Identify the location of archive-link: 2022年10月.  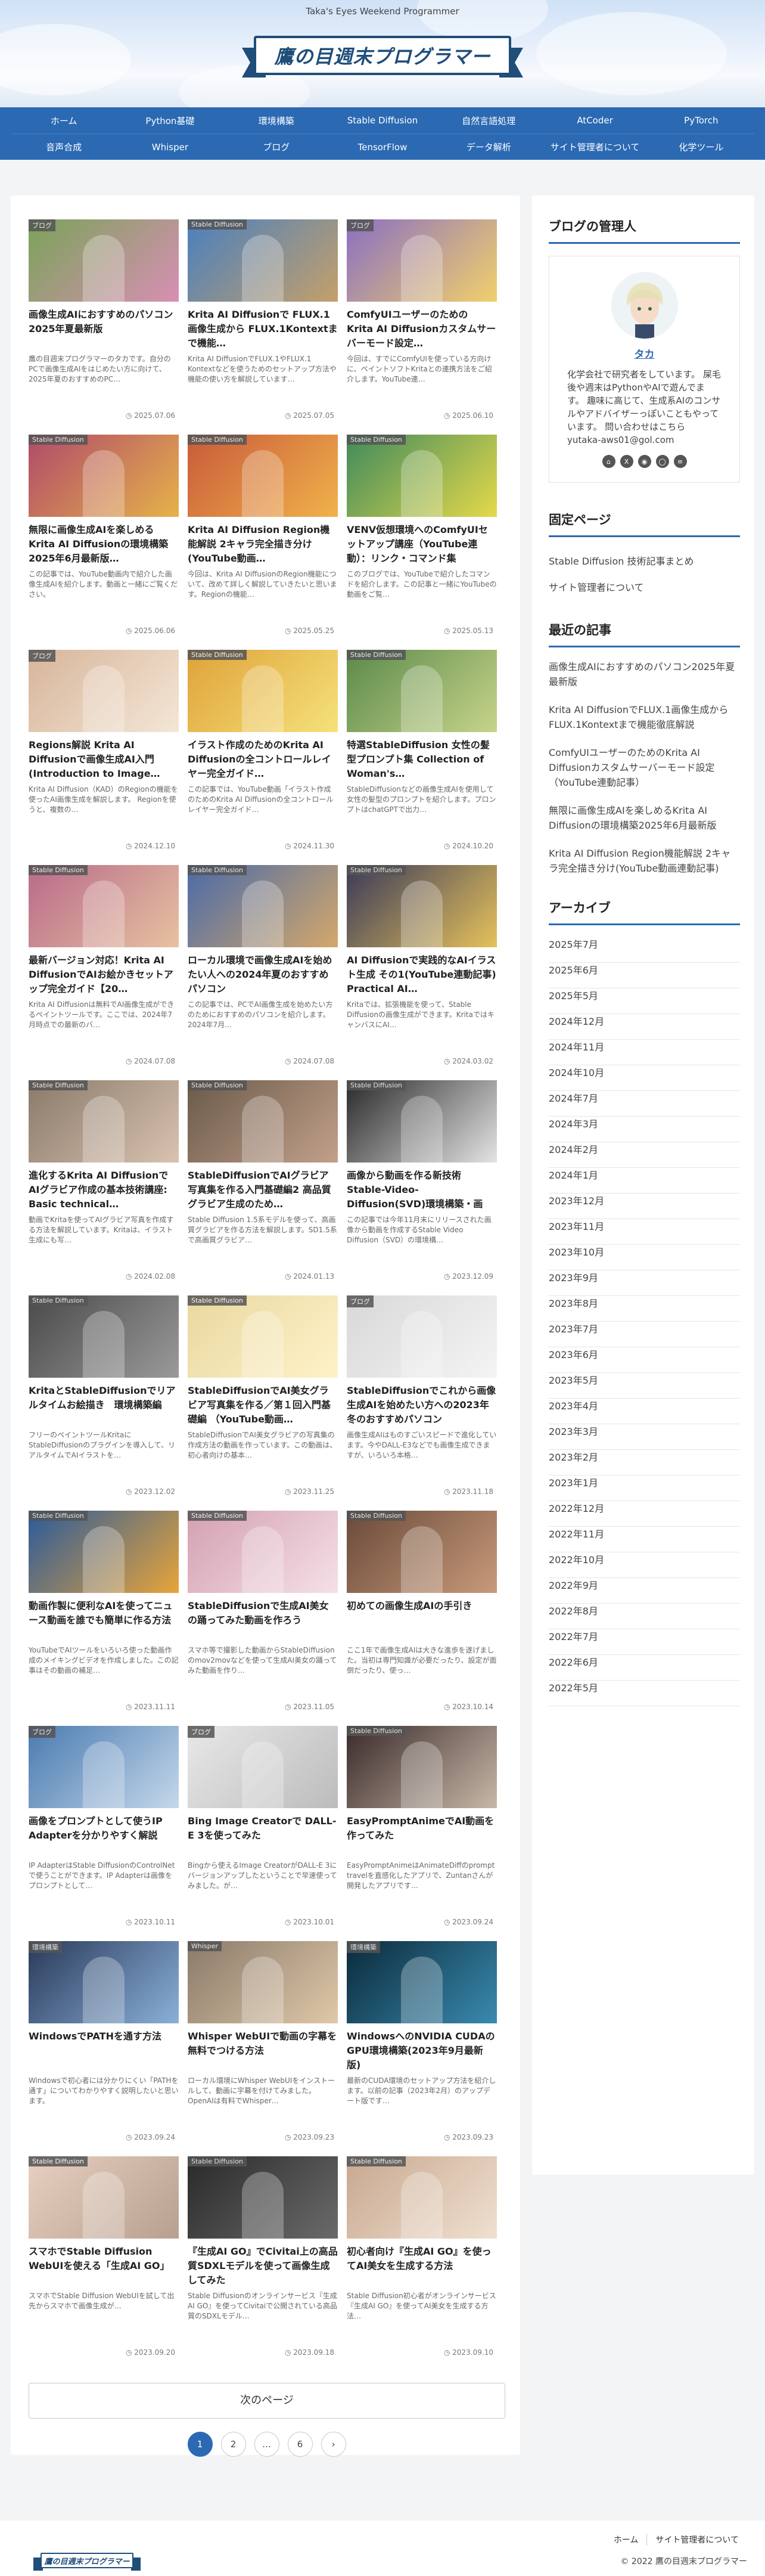
(644, 1565).